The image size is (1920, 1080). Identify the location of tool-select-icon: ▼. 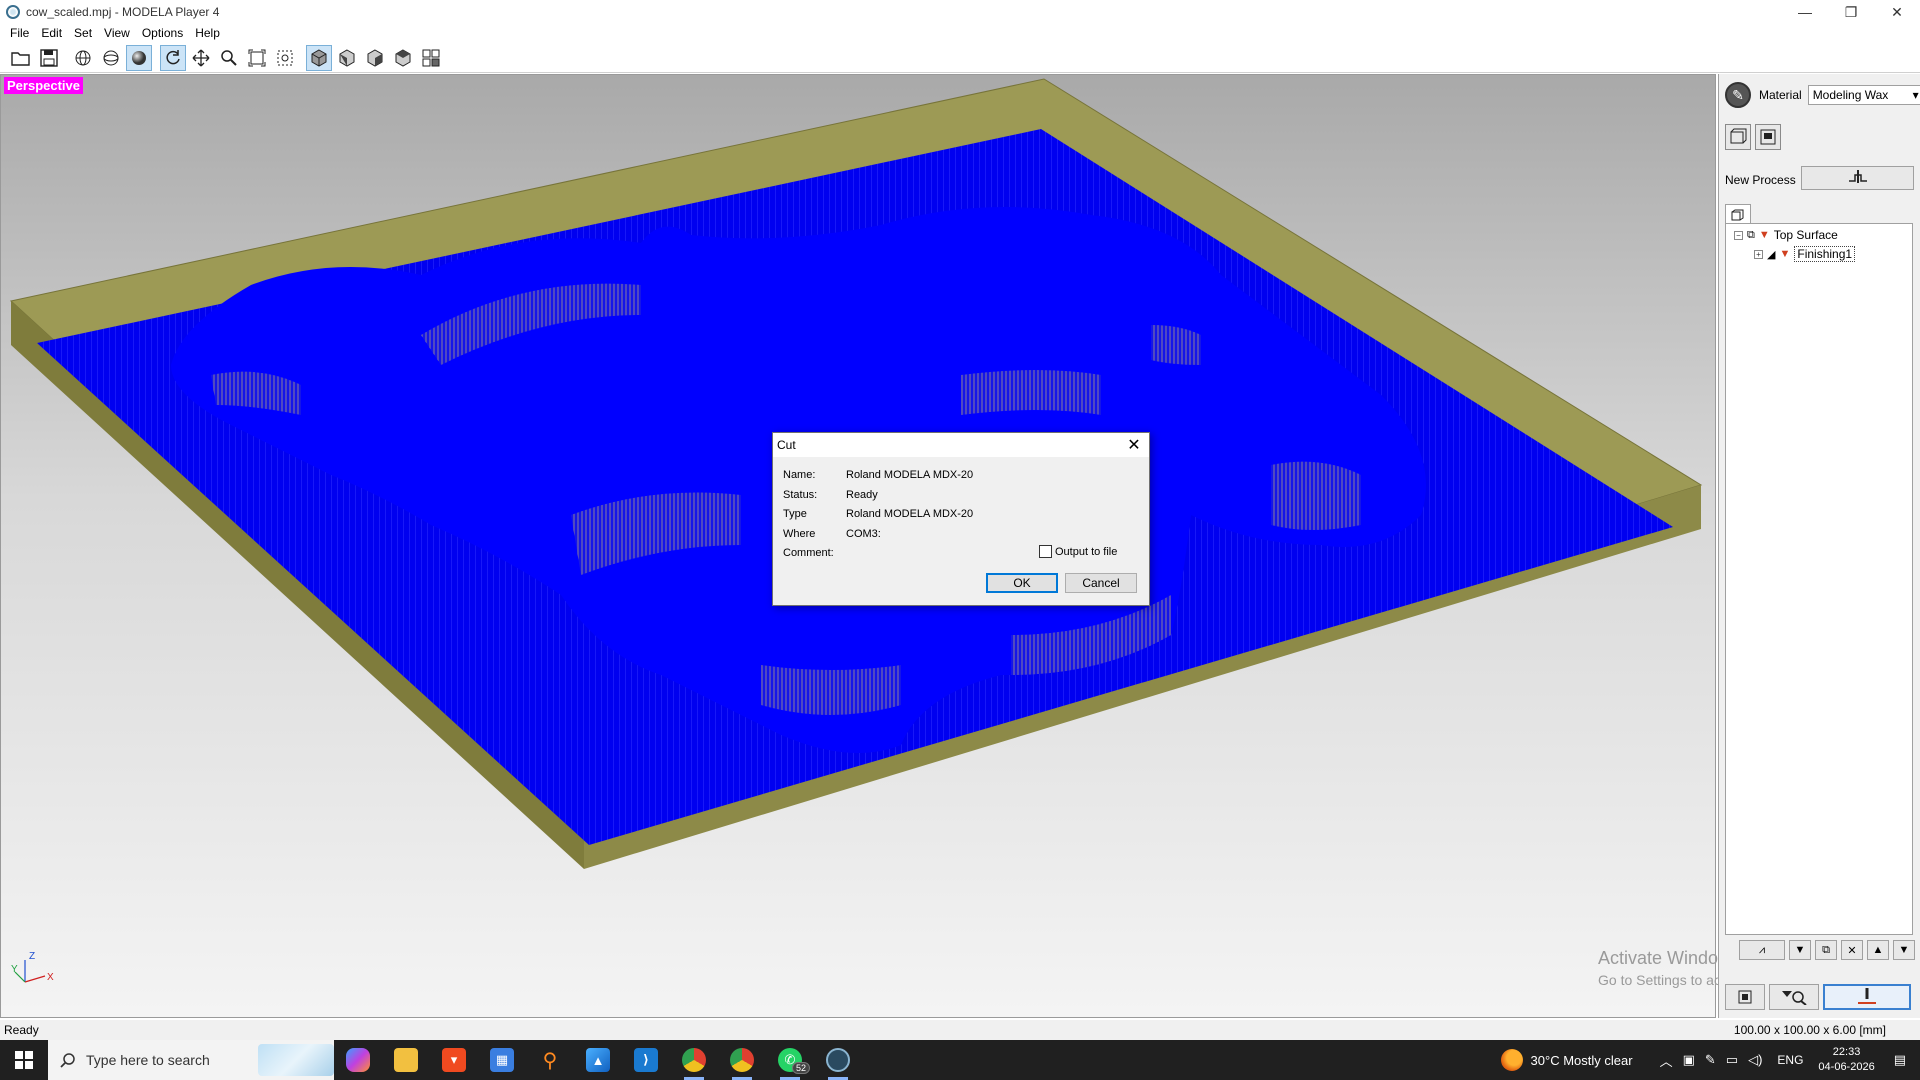
(1800, 950).